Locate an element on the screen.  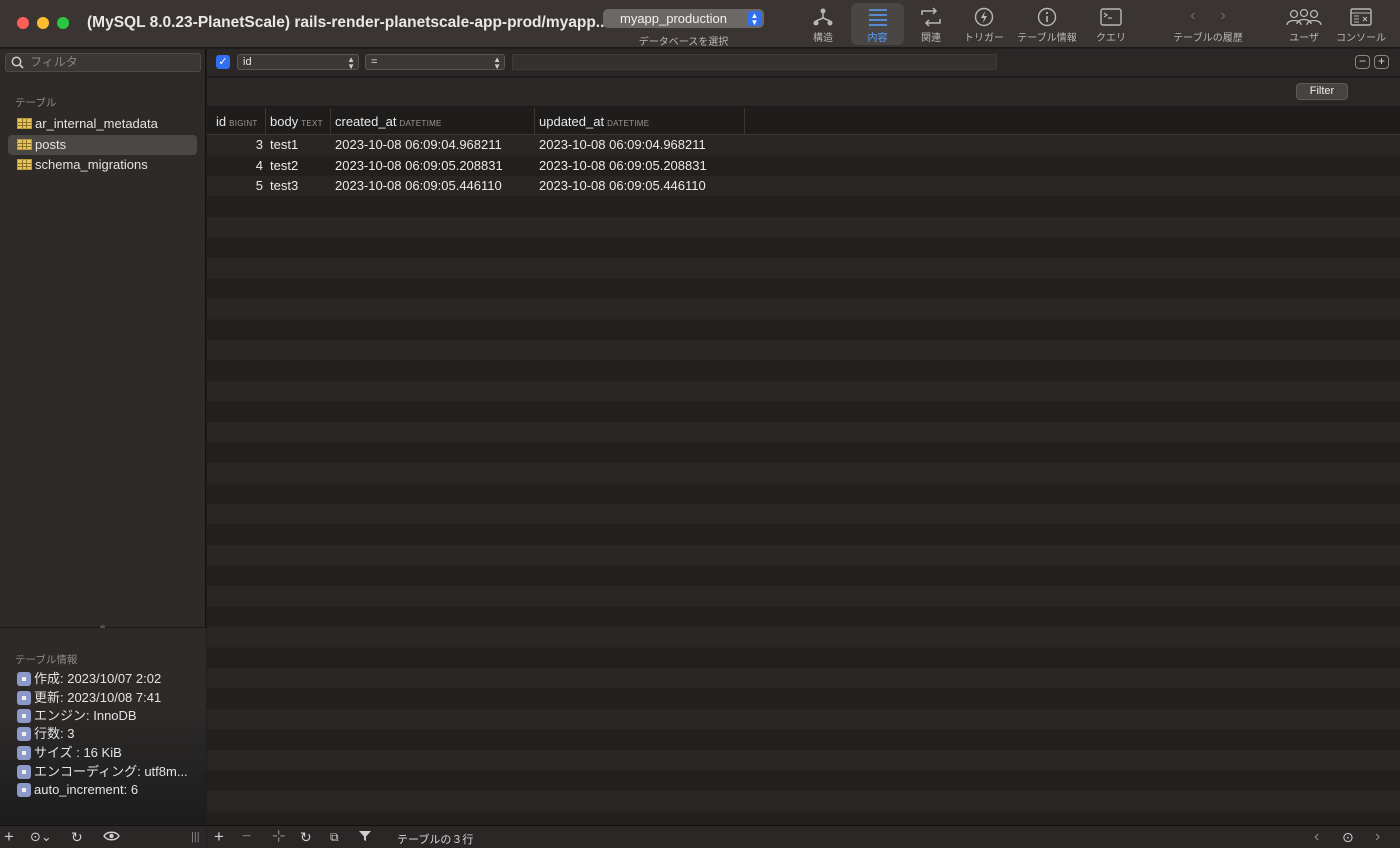
users-button: ユーザ is located at coordinates (1304, 24).